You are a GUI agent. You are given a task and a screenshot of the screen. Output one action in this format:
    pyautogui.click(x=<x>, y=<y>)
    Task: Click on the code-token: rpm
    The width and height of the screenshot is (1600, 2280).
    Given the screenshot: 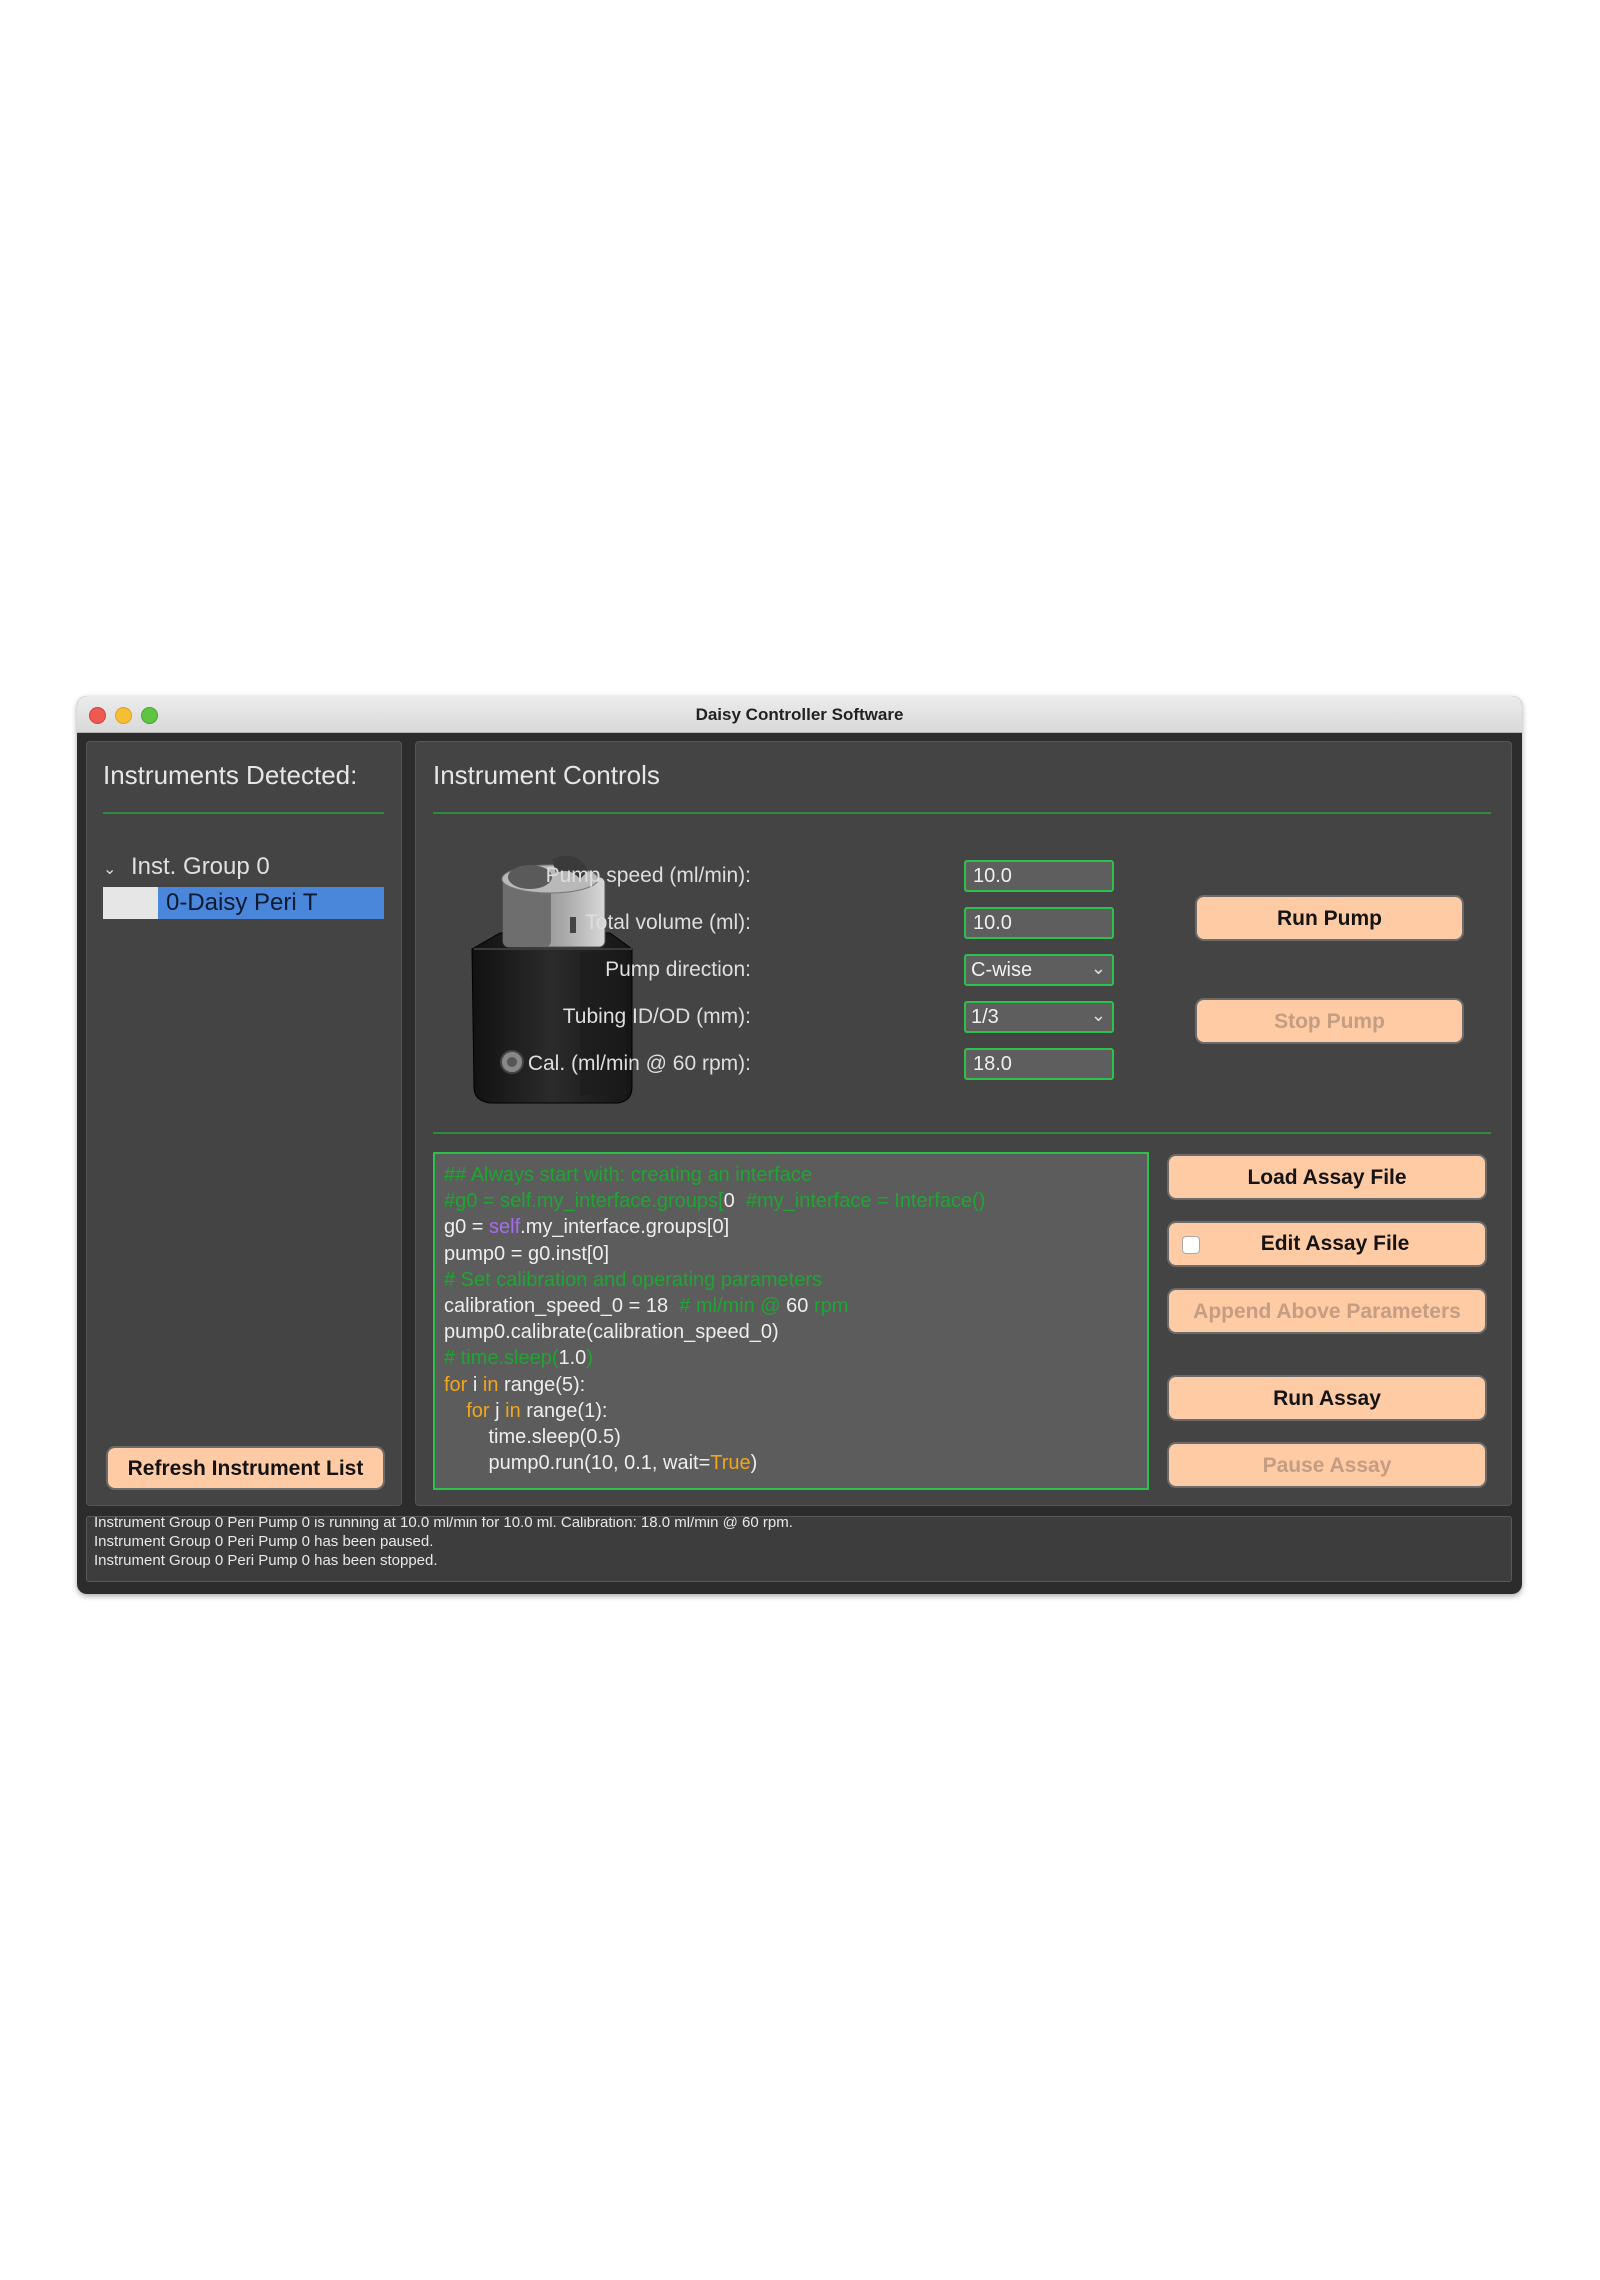 What is the action you would take?
    pyautogui.click(x=828, y=1305)
    